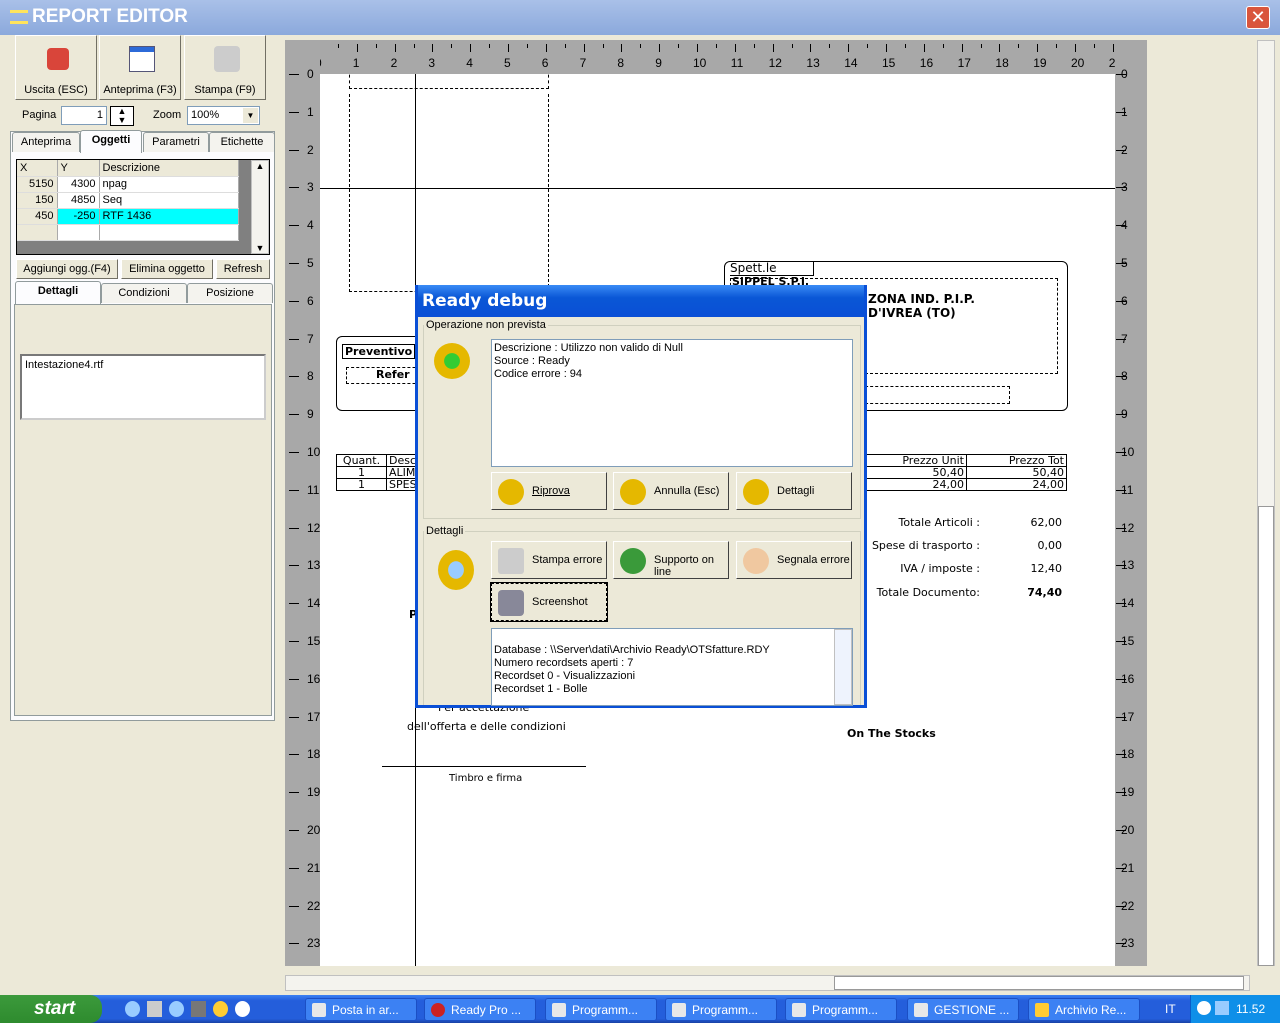 The image size is (1280, 1023). What do you see at coordinates (122, 116) in the screenshot?
I see `page-spinner: ▲ ▼` at bounding box center [122, 116].